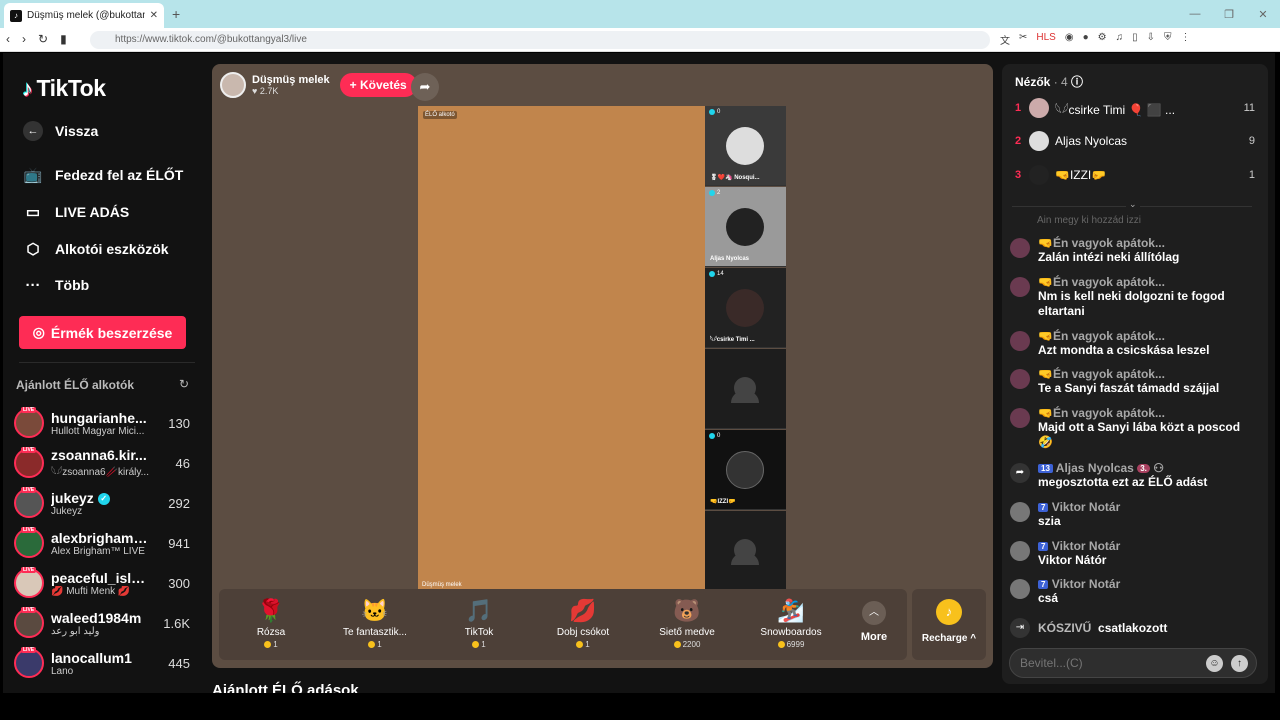  What do you see at coordinates (1195, 14) in the screenshot?
I see `minimize-icon: —` at bounding box center [1195, 14].